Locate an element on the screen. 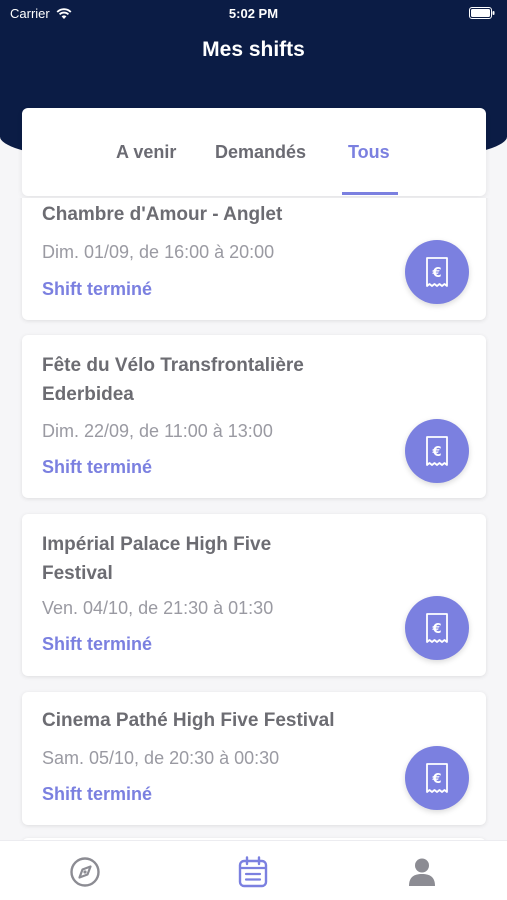  tab-bar: A venir Demandés Tous is located at coordinates (254, 152).